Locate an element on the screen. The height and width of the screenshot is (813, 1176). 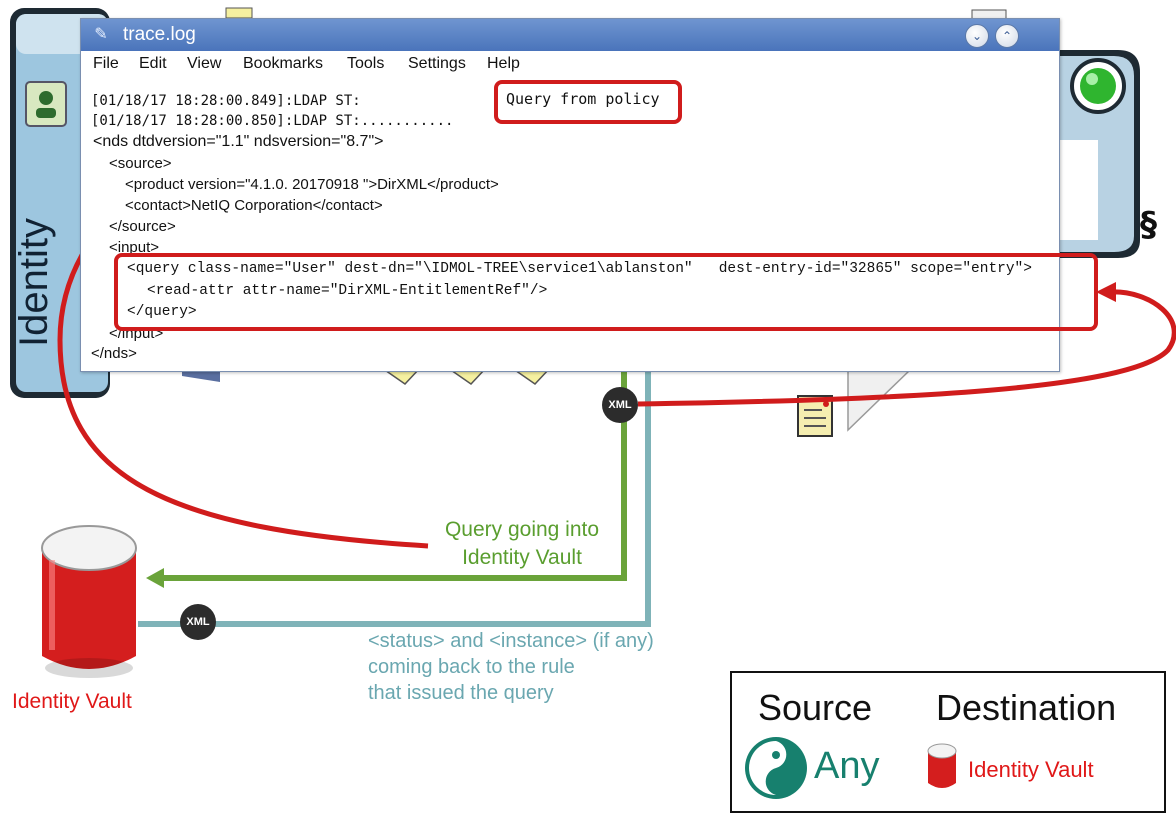
app-icon: ✎ is located at coordinates (101, 34).